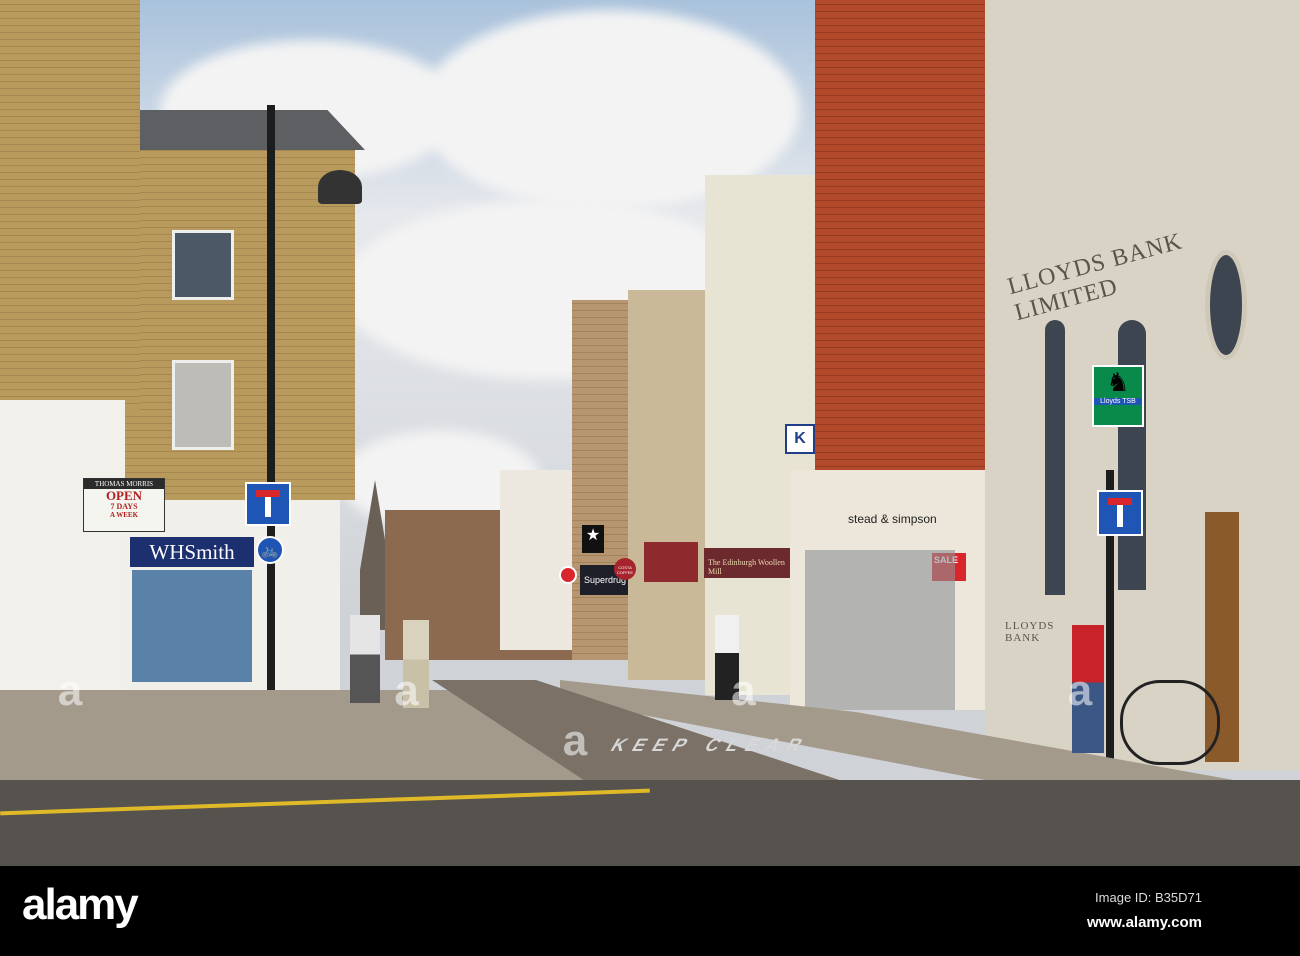 This screenshot has width=1300, height=956. Describe the element at coordinates (671, 562) in the screenshot. I see `shop-sign-red` at that location.